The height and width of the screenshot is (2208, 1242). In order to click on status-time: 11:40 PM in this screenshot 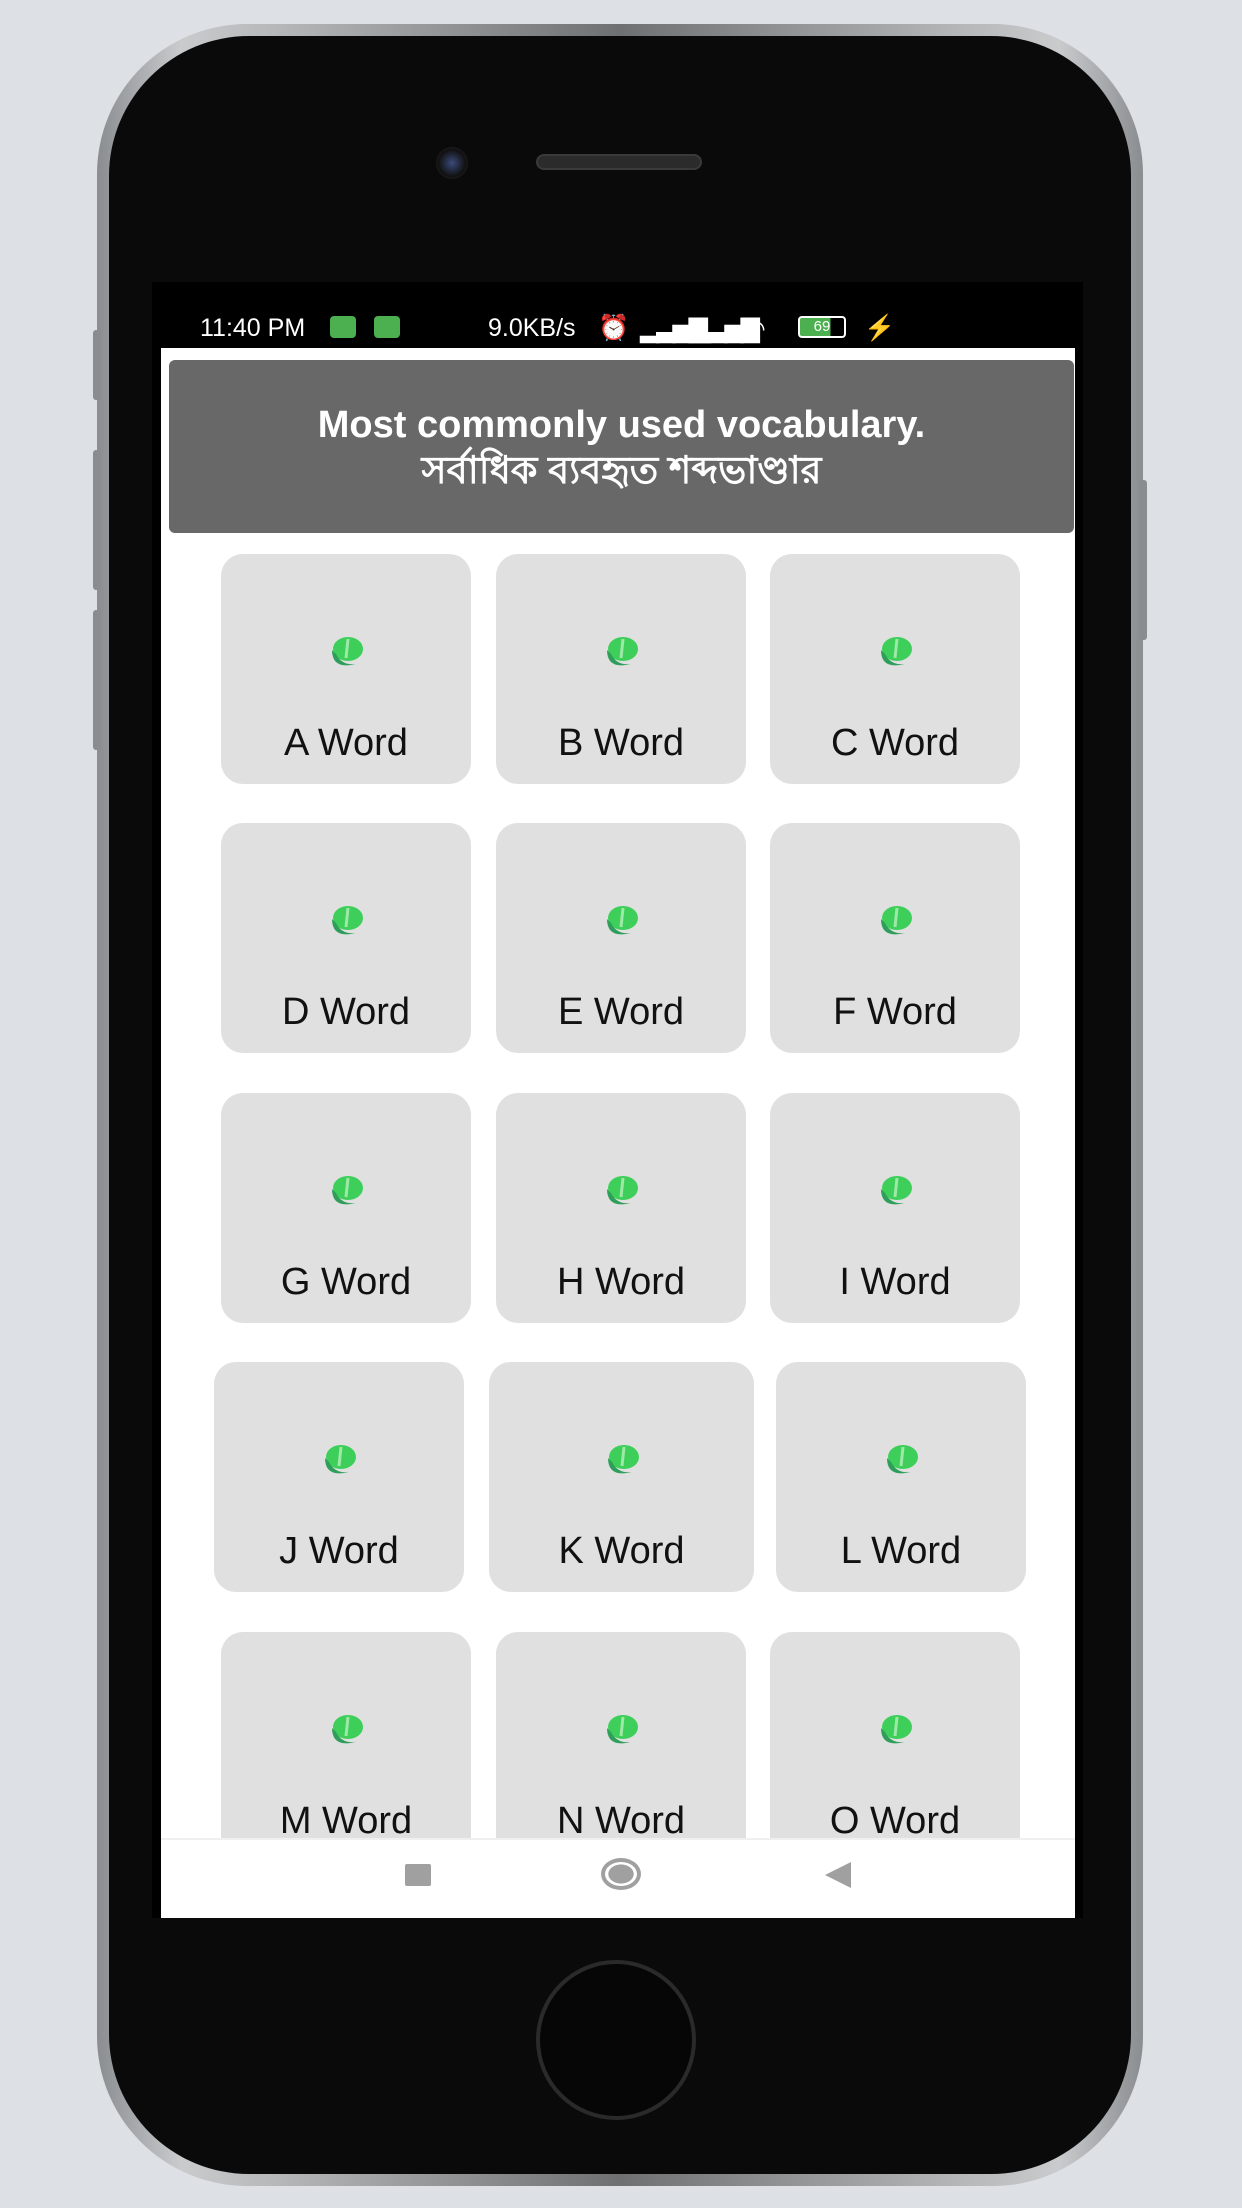, I will do `click(253, 328)`.